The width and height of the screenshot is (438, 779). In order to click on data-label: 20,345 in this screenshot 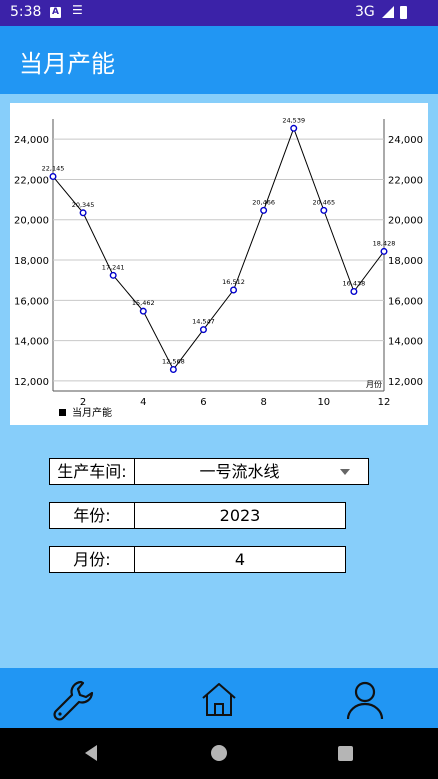, I will do `click(83, 205)`.